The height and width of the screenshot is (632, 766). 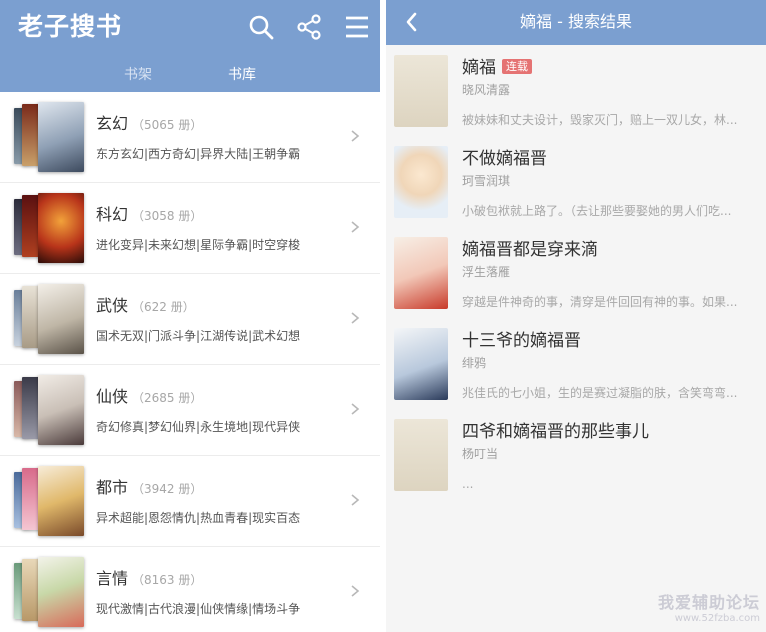 I want to click on app-header: 老子搜书 书架 书库, so click(x=190, y=46).